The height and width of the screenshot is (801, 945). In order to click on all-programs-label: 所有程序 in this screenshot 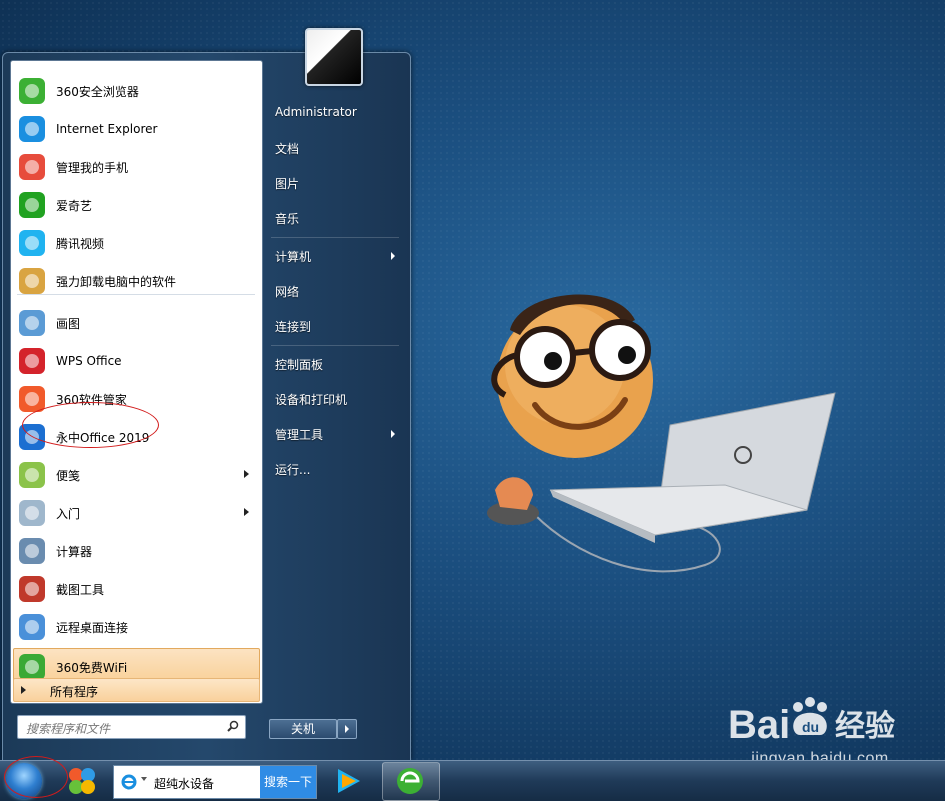, I will do `click(74, 692)`.